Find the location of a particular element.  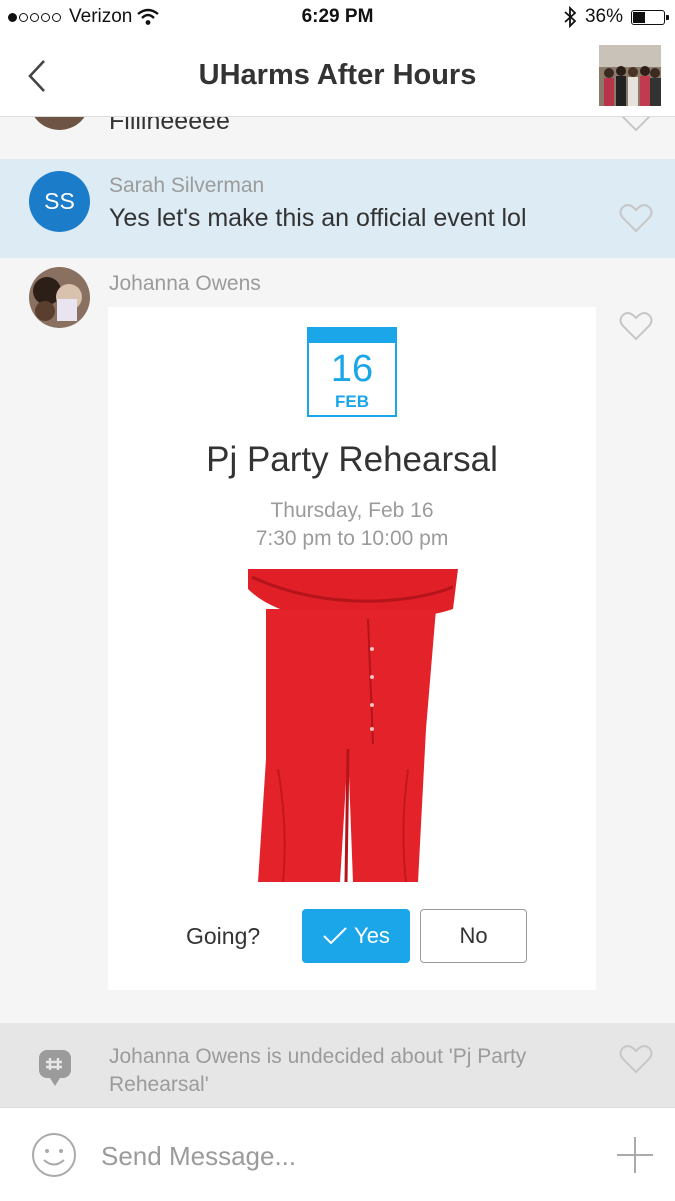

emoji-icon is located at coordinates (54, 1155).